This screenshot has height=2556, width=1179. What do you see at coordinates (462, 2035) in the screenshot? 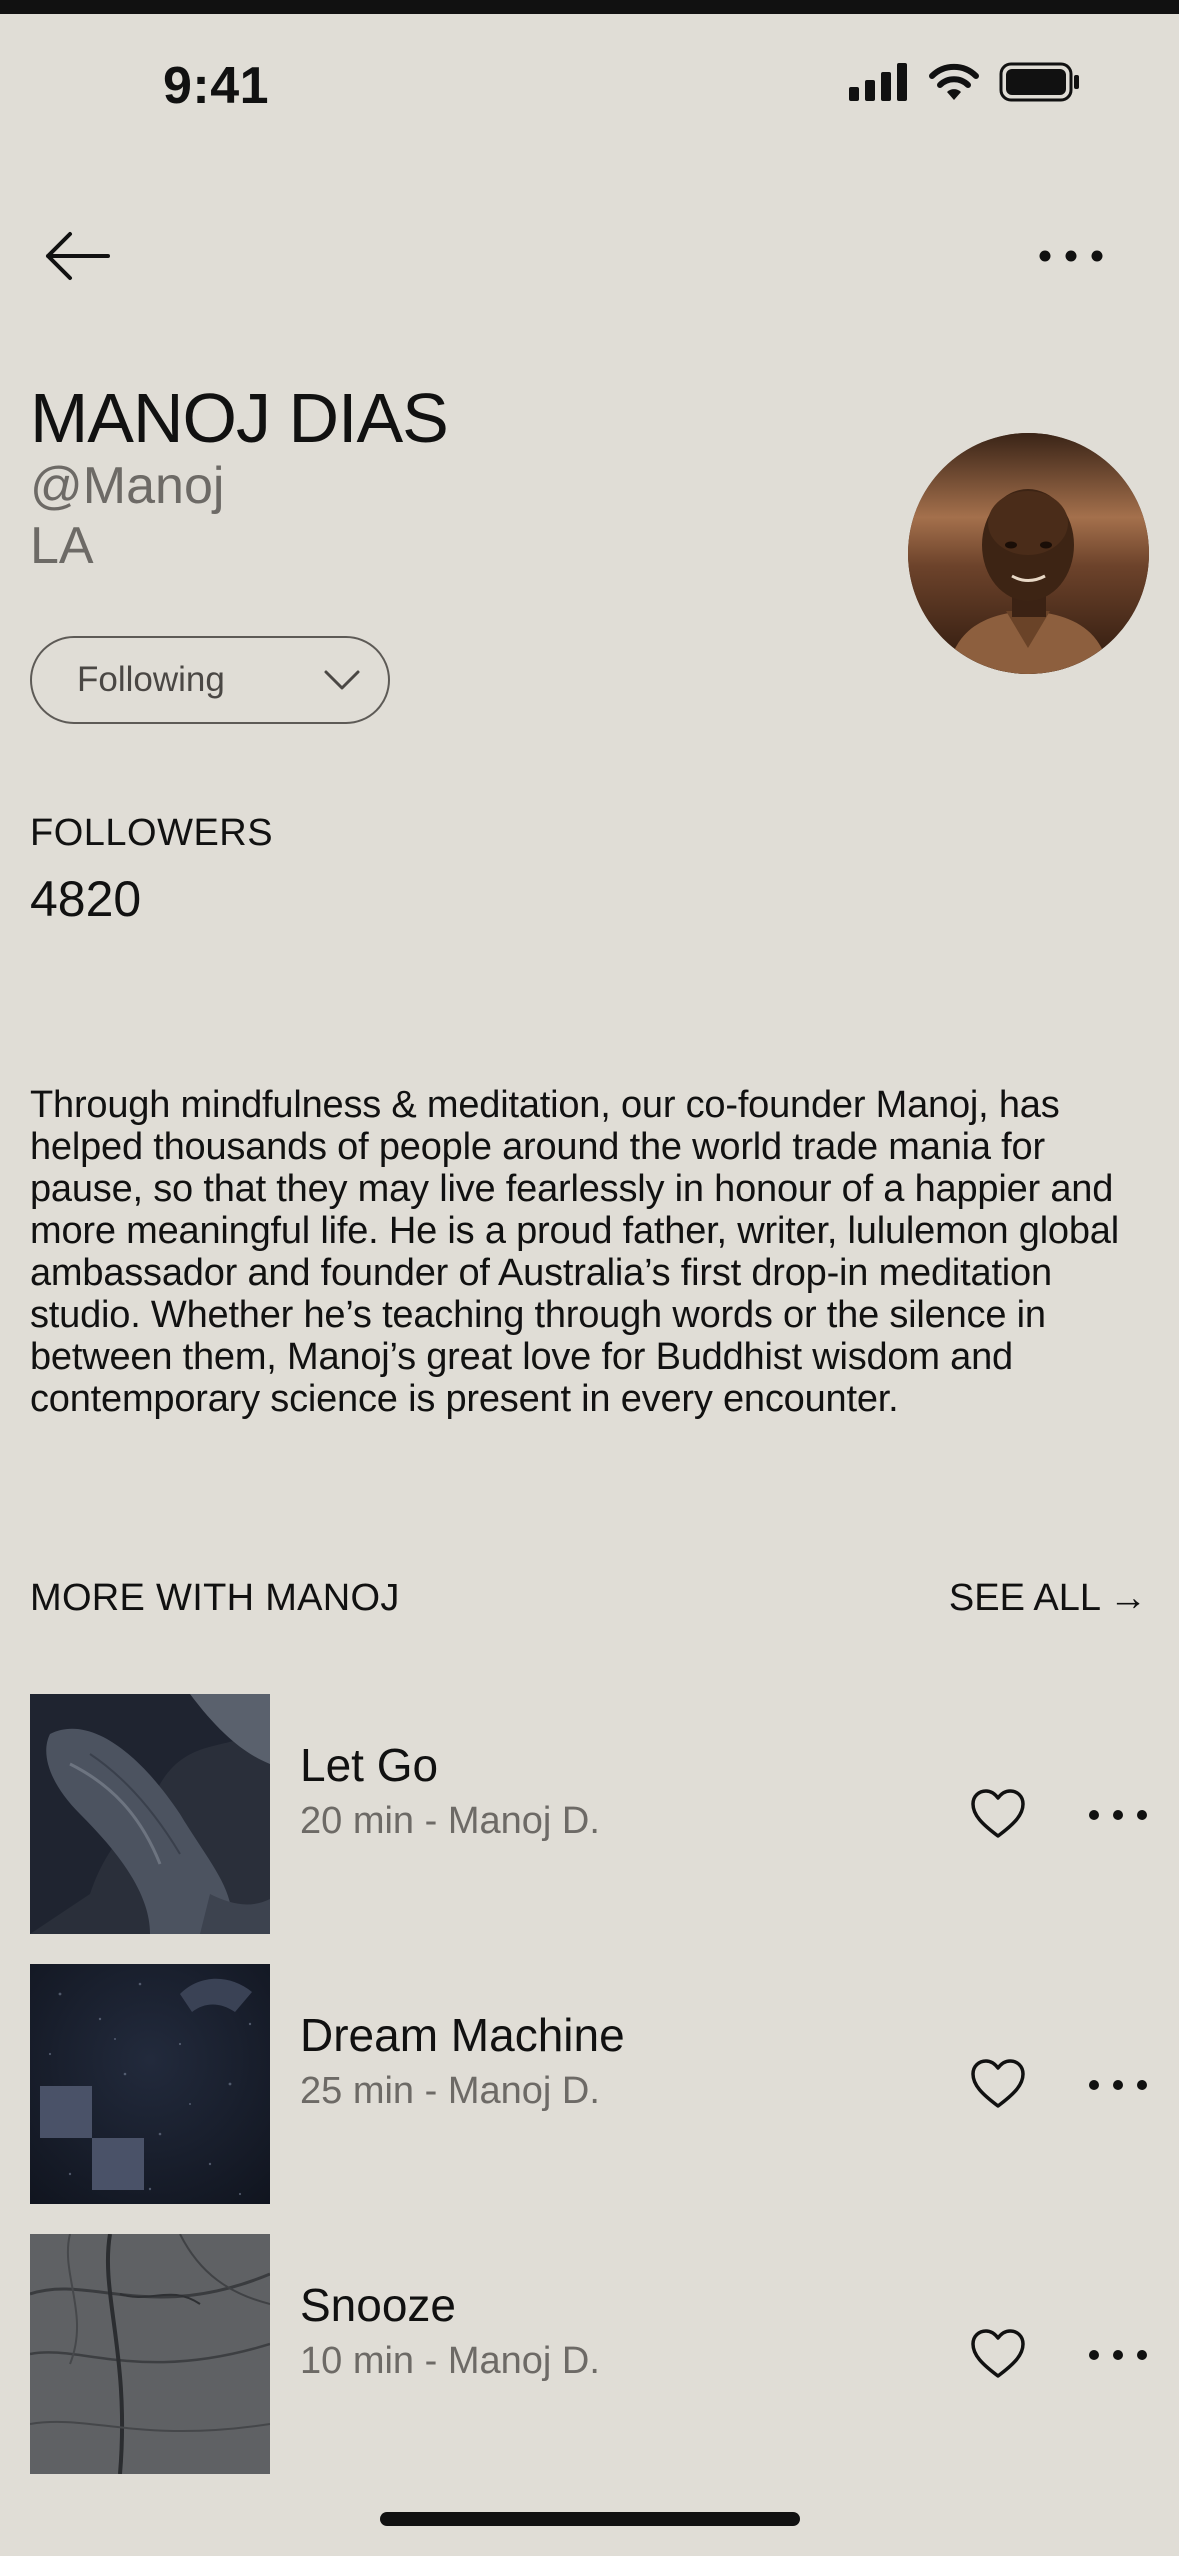
I see `track-title: Dream Machine` at bounding box center [462, 2035].